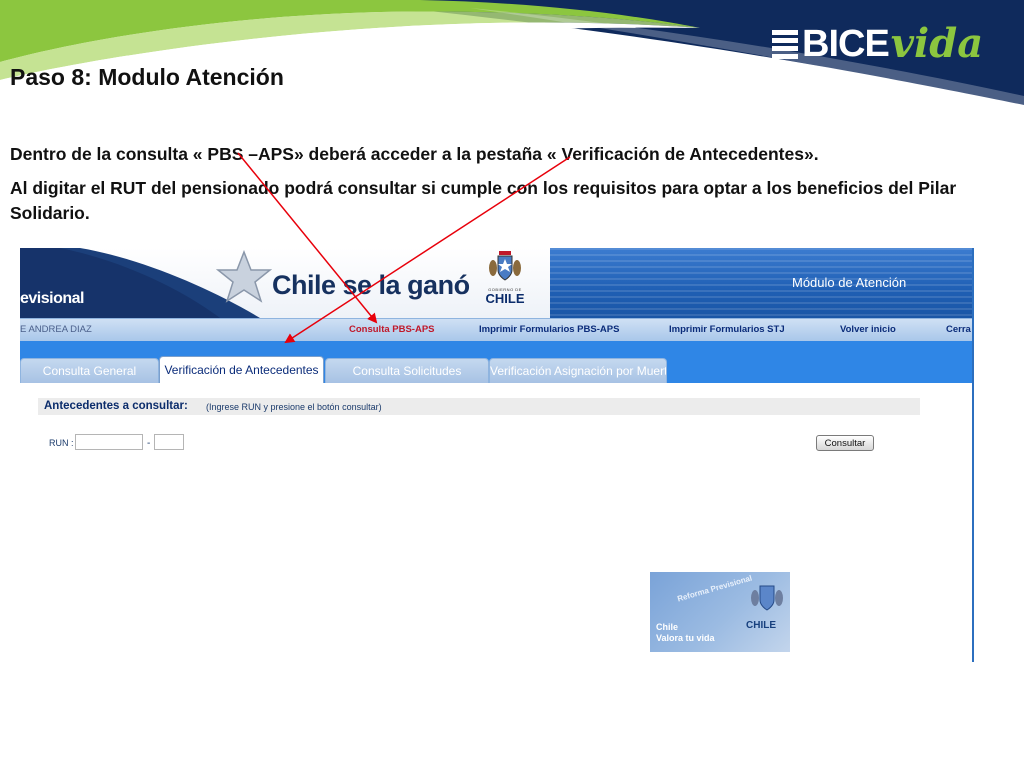 The height and width of the screenshot is (768, 1024). I want to click on header-partial-label: evisional, so click(52, 298).